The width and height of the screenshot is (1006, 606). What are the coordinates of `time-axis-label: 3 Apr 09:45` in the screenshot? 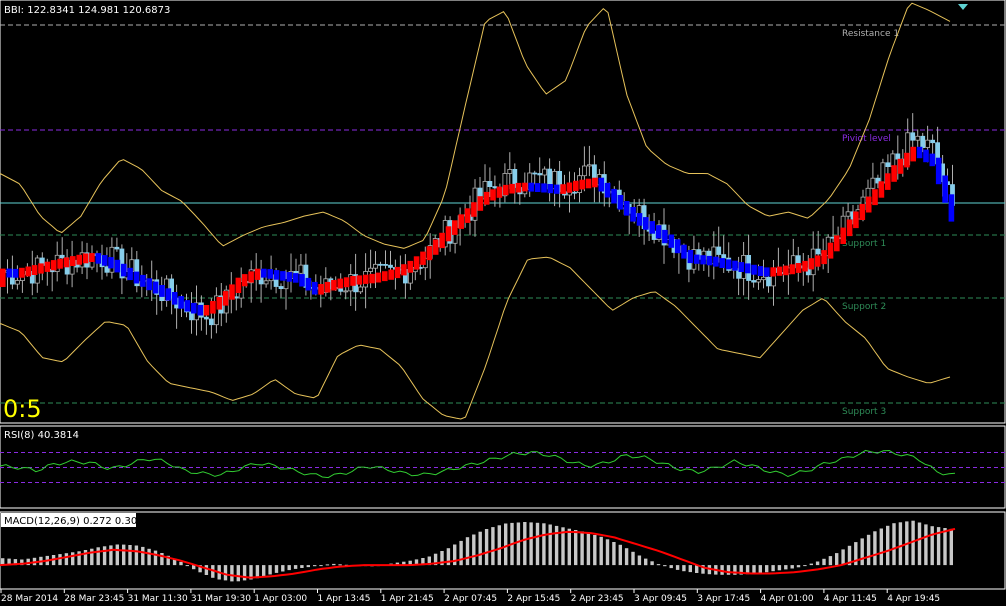 It's located at (660, 599).